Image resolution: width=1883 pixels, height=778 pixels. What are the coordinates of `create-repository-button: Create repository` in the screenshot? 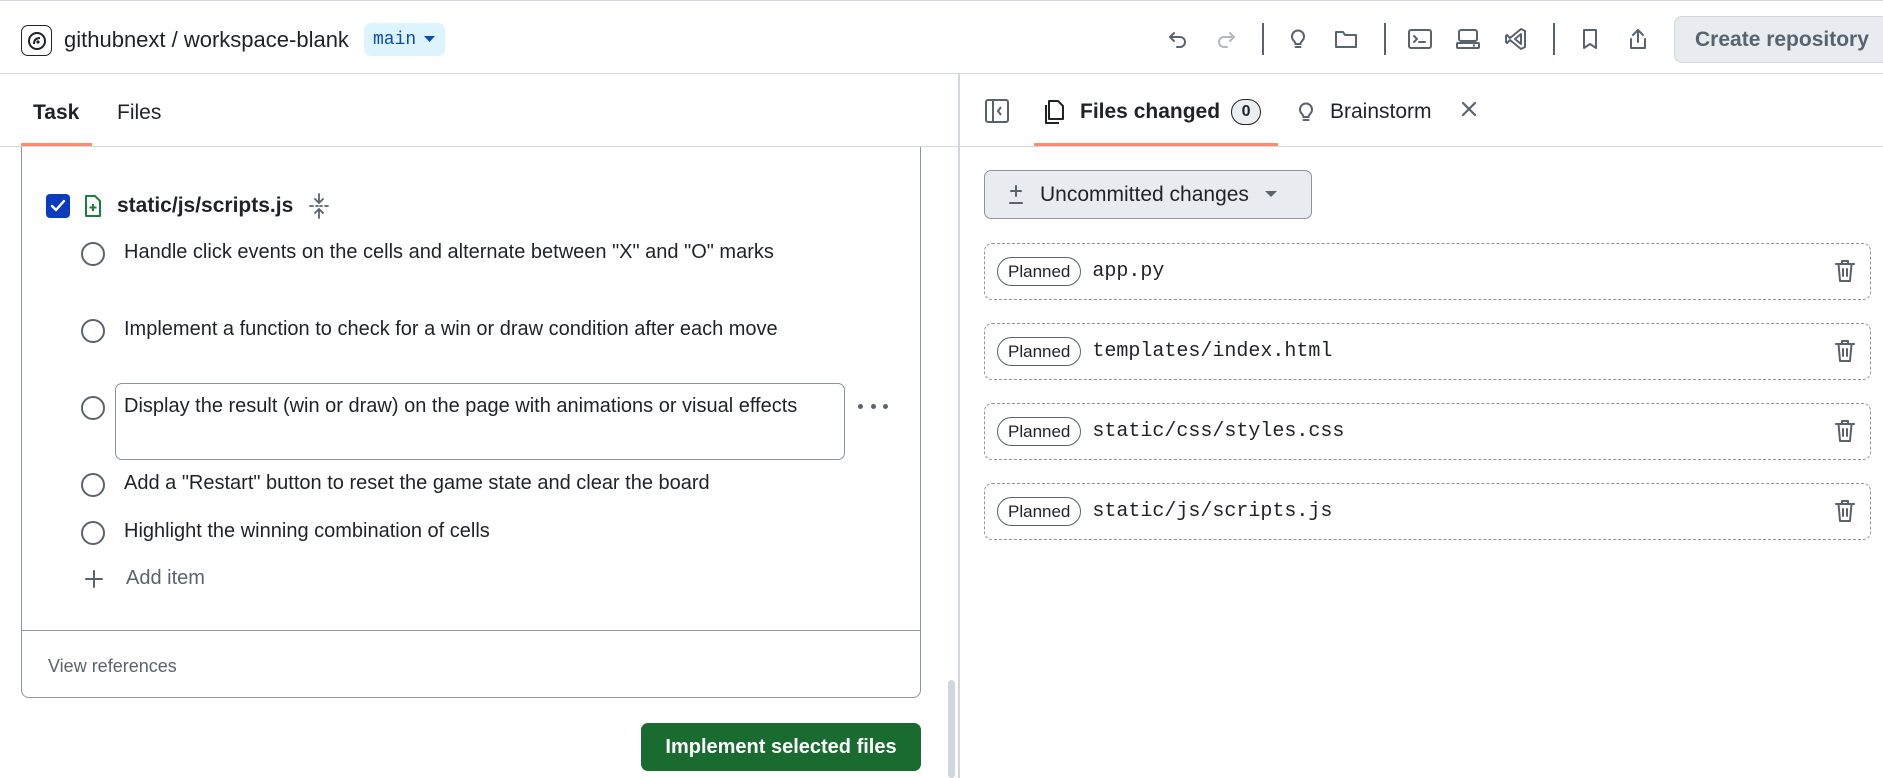 It's located at (1778, 39).